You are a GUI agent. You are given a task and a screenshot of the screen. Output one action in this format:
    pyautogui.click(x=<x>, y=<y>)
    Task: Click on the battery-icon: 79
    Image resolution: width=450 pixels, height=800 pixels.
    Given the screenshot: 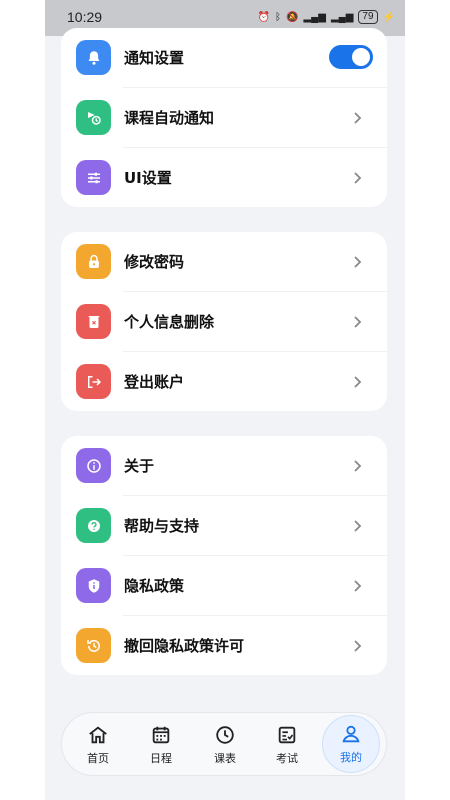 What is the action you would take?
    pyautogui.click(x=368, y=17)
    